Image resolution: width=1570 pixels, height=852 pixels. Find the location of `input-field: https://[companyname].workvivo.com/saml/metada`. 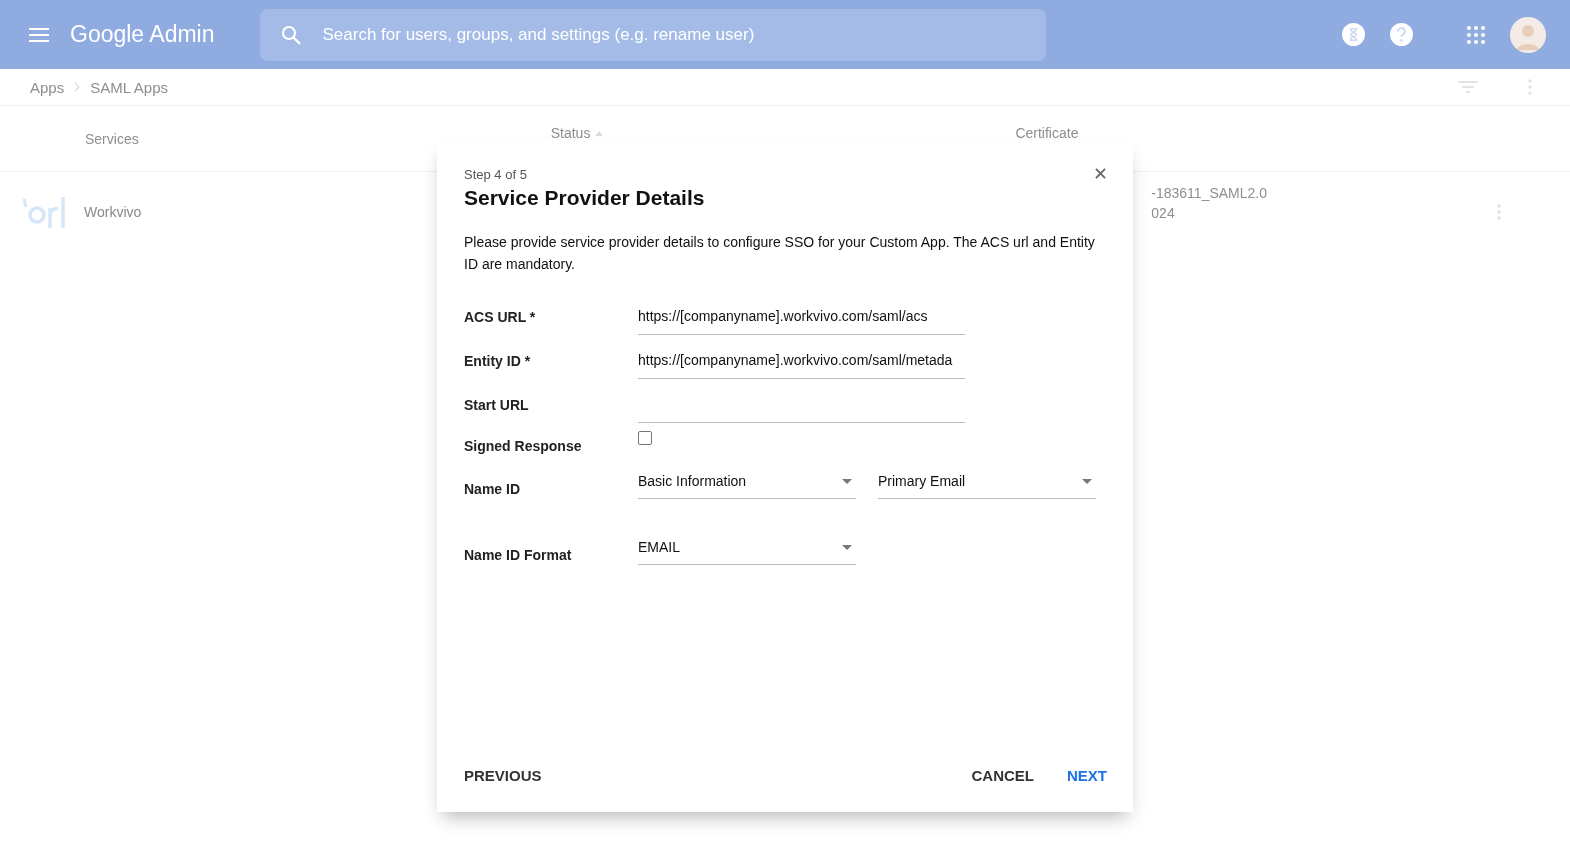

input-field: https://[companyname].workvivo.com/saml/metada is located at coordinates (801, 365).